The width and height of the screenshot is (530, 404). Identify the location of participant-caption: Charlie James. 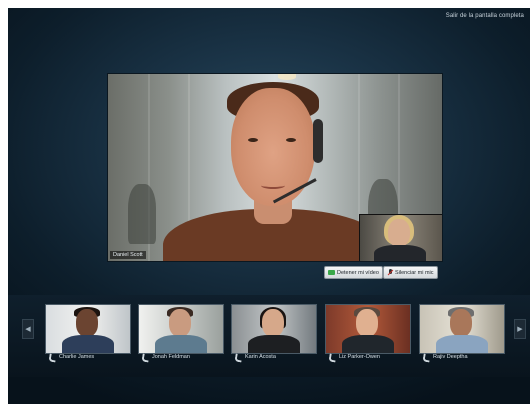
(87, 357).